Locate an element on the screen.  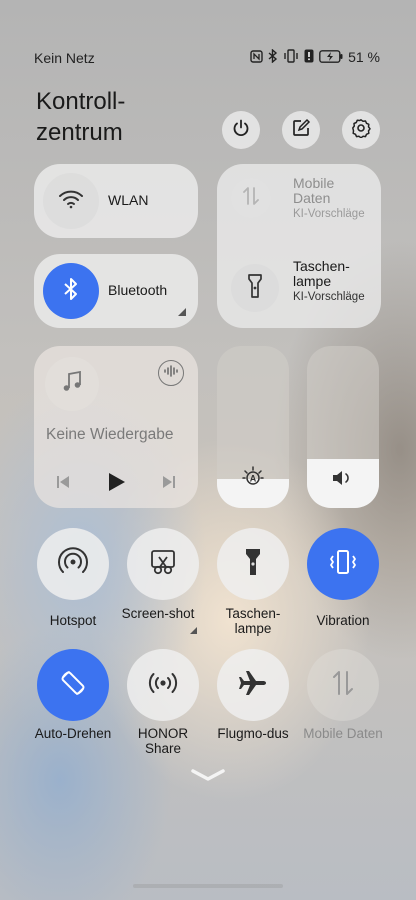
home-indicator is located at coordinates (208, 886).